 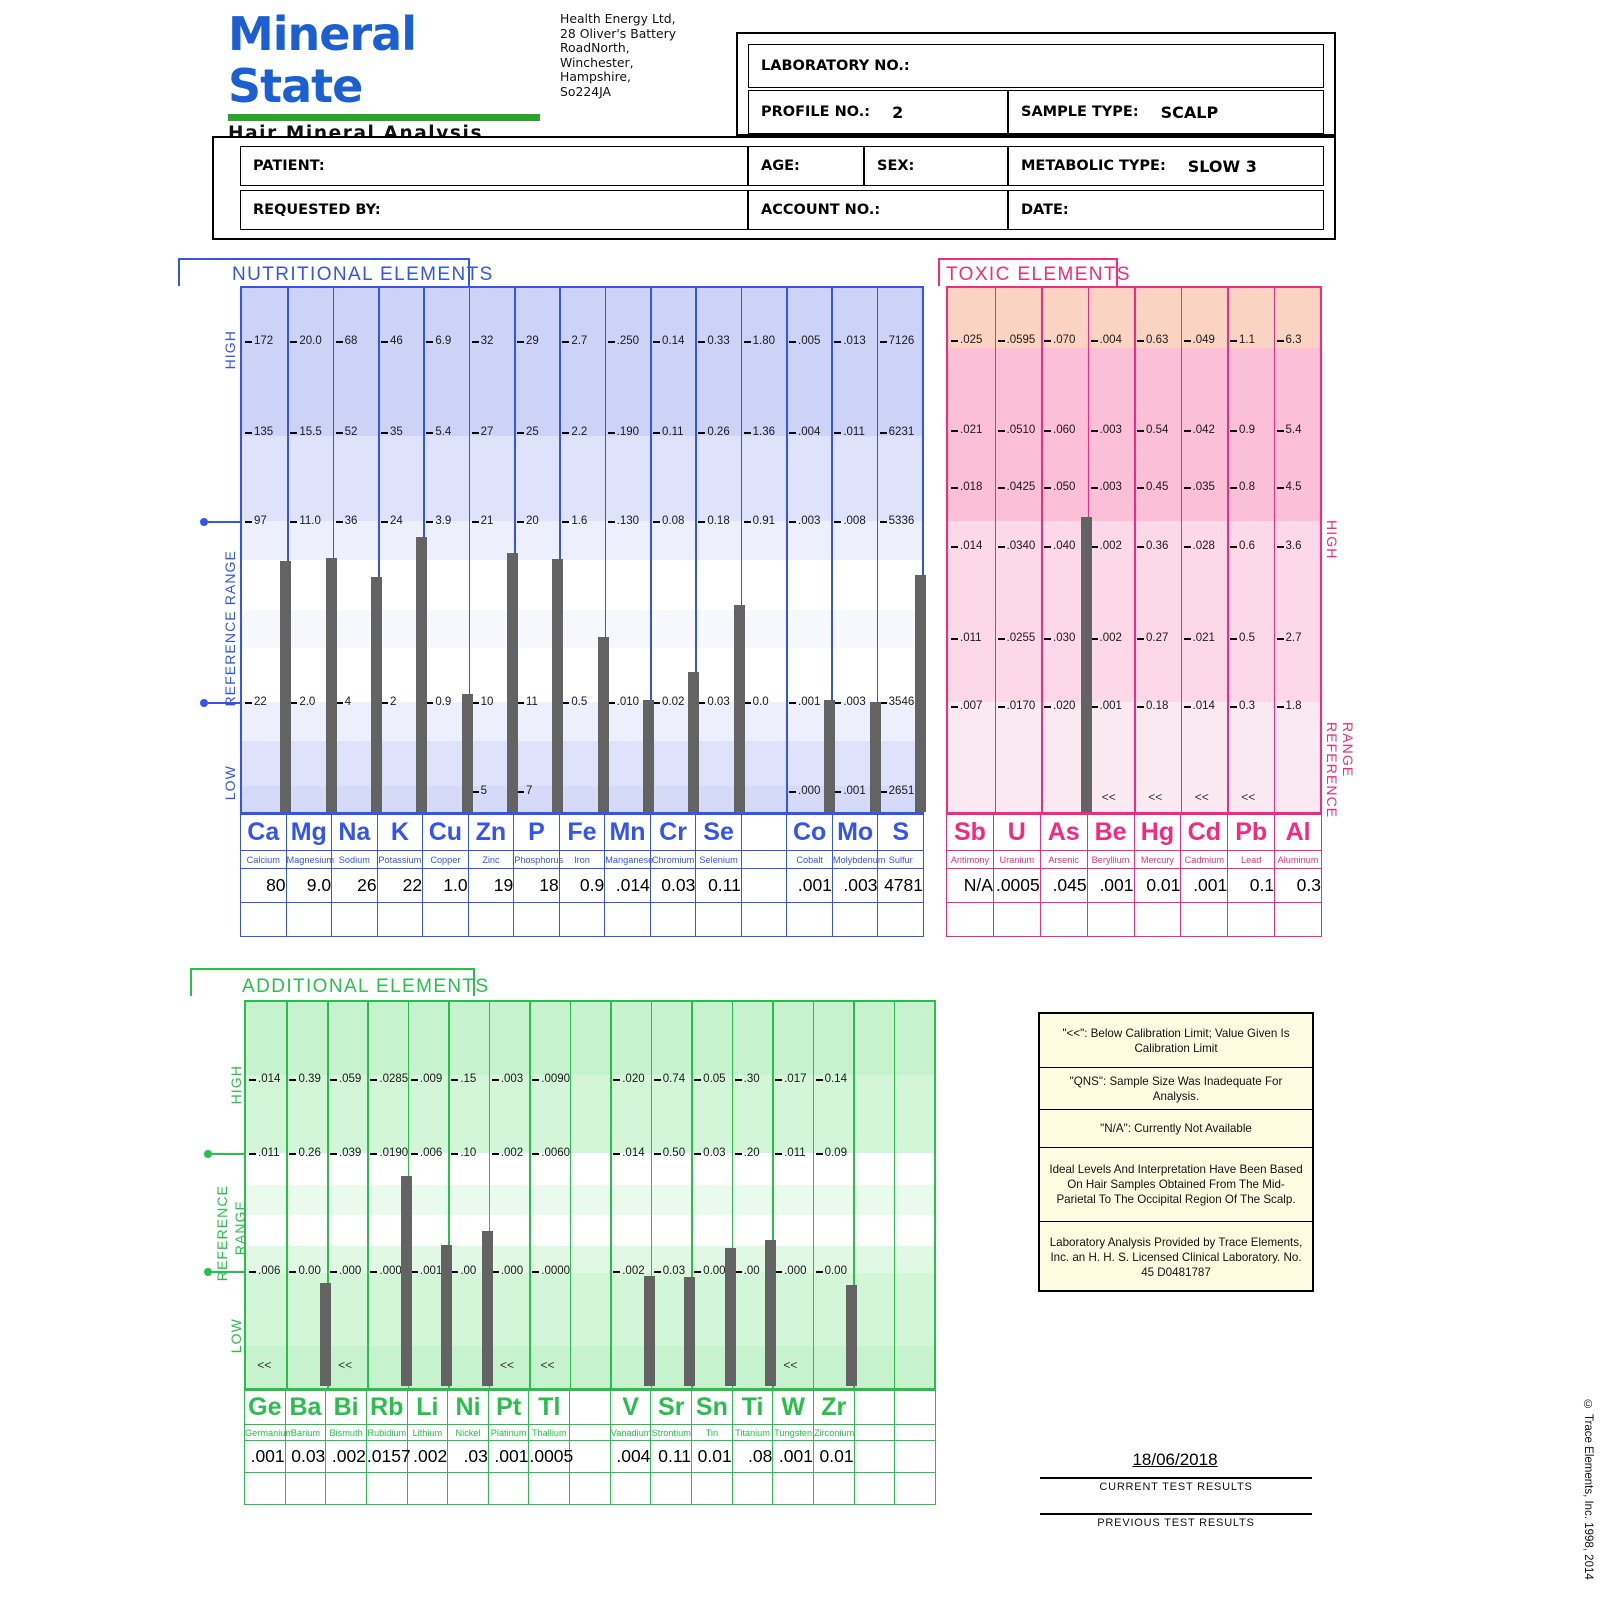 I want to click on profile-no-label: PROFILE NO.:, so click(x=816, y=112).